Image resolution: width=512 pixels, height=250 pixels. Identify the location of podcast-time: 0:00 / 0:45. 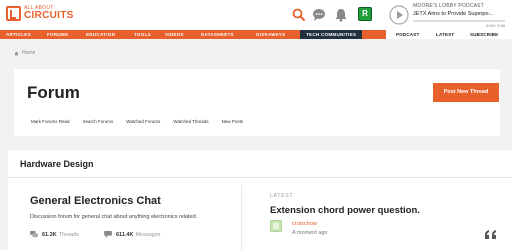
(495, 25).